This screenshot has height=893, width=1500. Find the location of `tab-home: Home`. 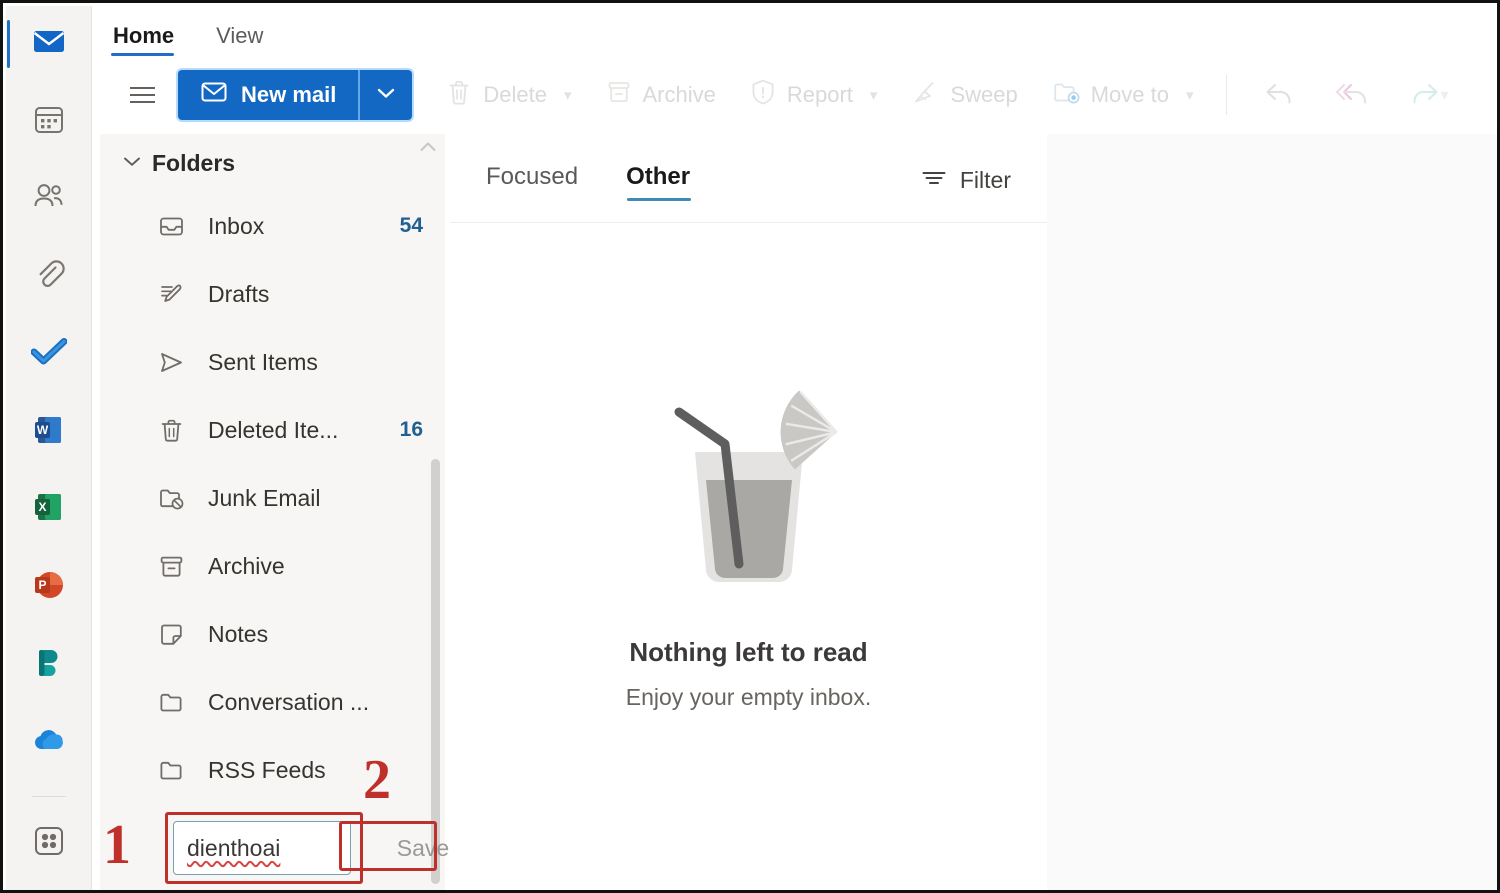

tab-home: Home is located at coordinates (149, 39).